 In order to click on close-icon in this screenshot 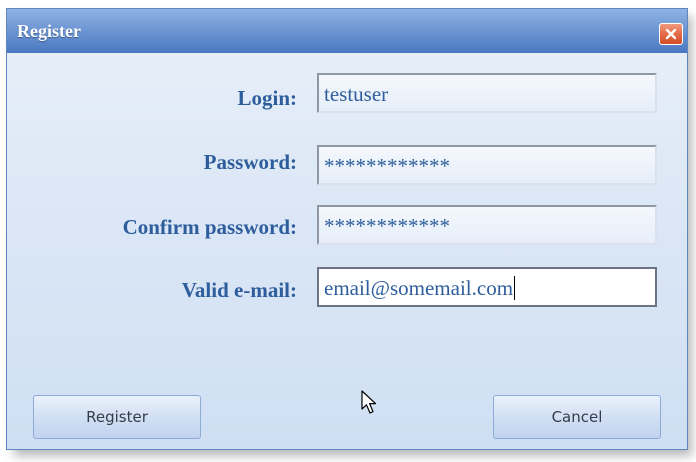, I will do `click(671, 34)`.